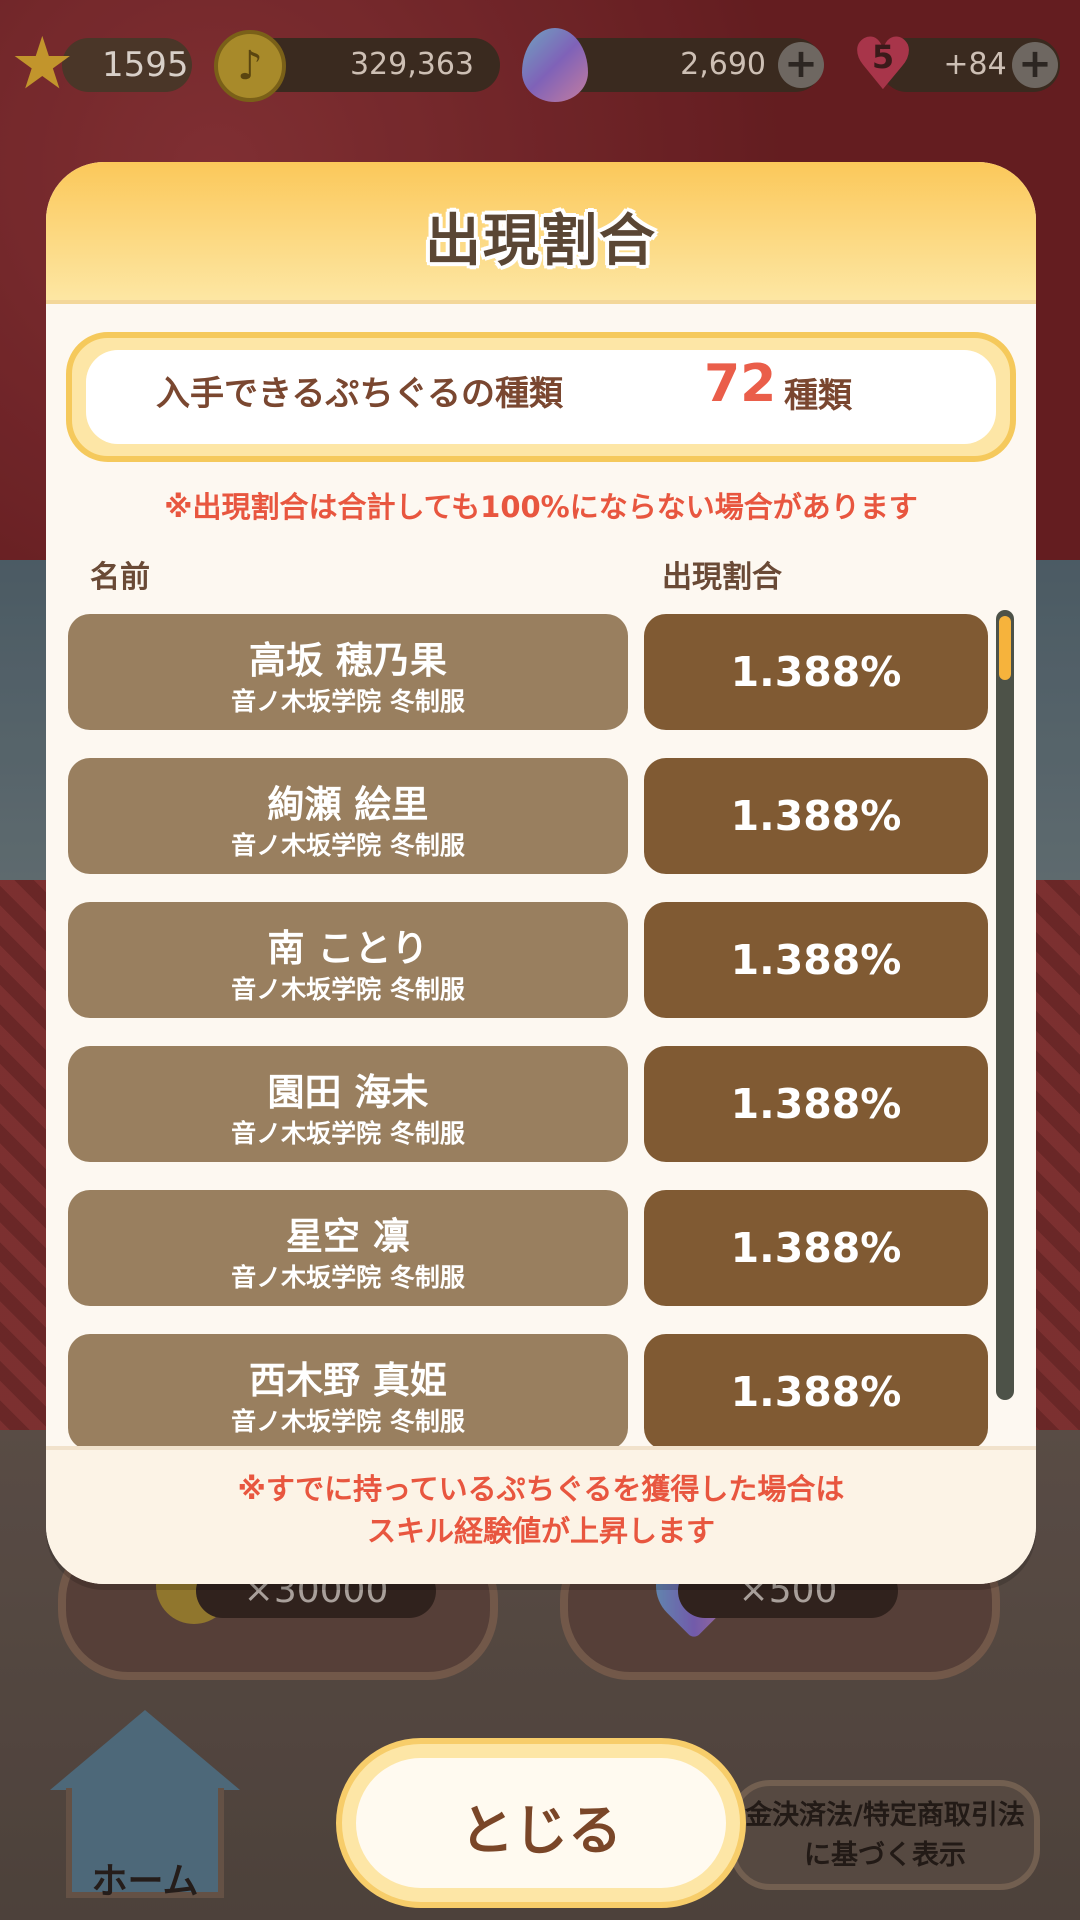 The image size is (1080, 1920). What do you see at coordinates (722, 577) in the screenshot?
I see `column-header-rate: 出現割合` at bounding box center [722, 577].